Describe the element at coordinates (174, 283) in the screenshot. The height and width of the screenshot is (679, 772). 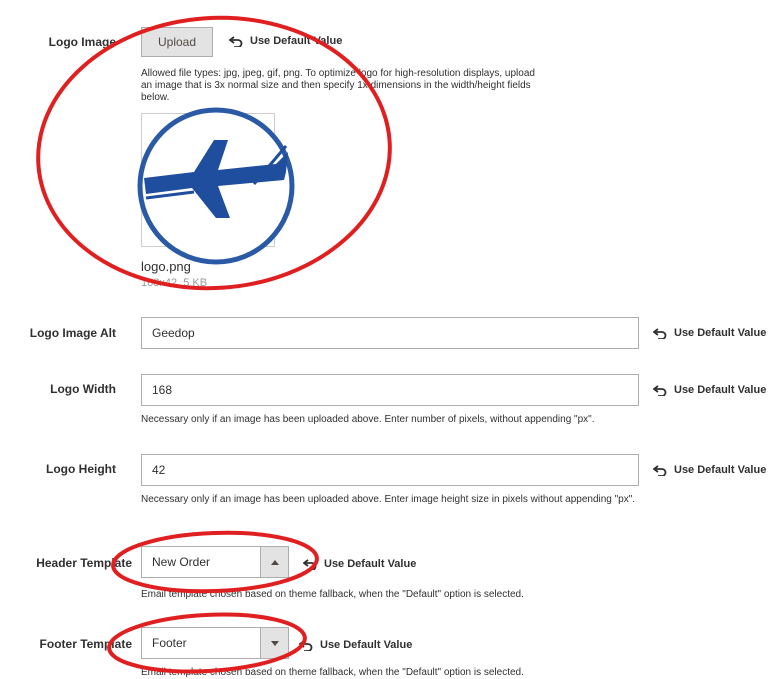
I see `logo-file-meta: 168x42, 5 KB` at that location.